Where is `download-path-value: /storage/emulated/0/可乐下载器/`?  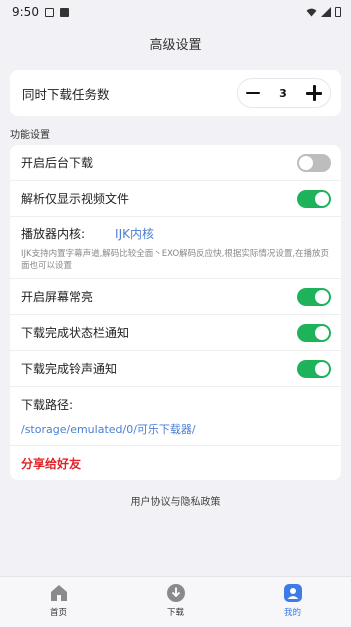 download-path-value: /storage/emulated/0/可乐下载器/ is located at coordinates (176, 429).